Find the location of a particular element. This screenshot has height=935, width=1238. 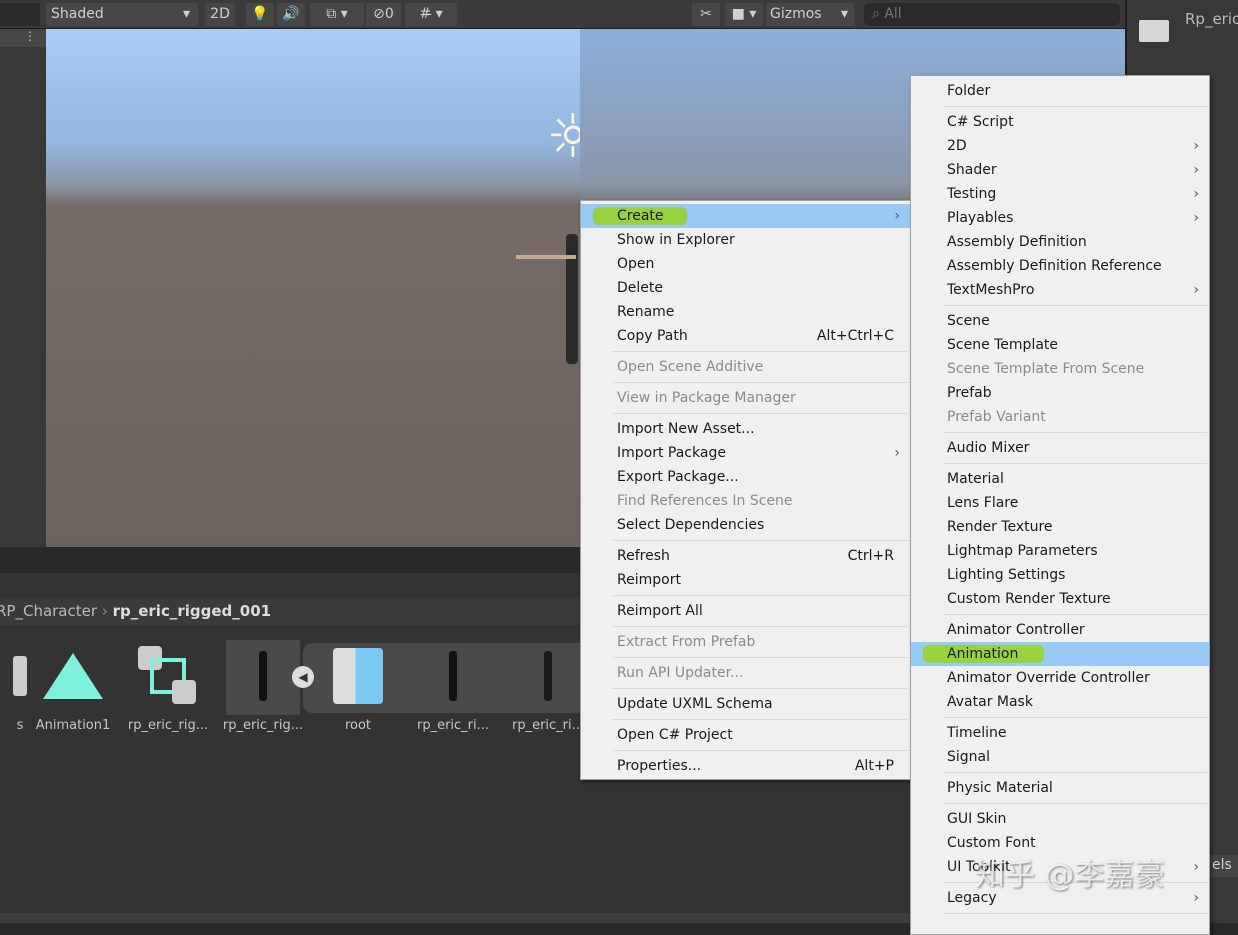

submenu-arrow-icon: › is located at coordinates (897, 216).